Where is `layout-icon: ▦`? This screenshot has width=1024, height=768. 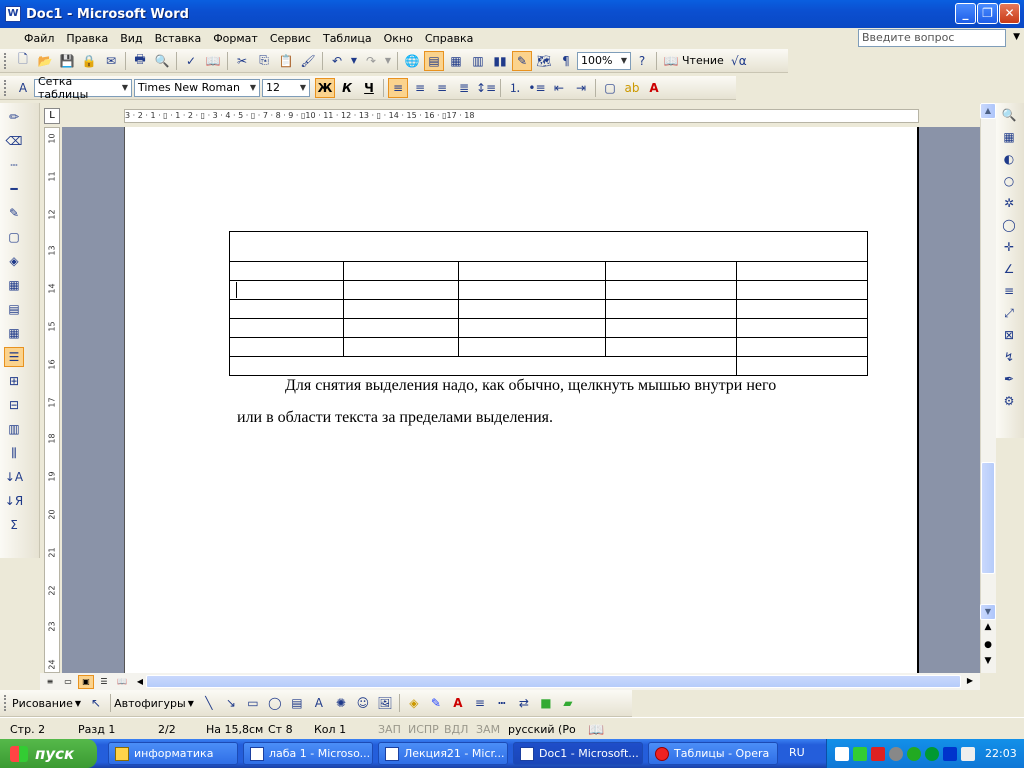
layout-icon: ▦ is located at coordinates (1009, 137).